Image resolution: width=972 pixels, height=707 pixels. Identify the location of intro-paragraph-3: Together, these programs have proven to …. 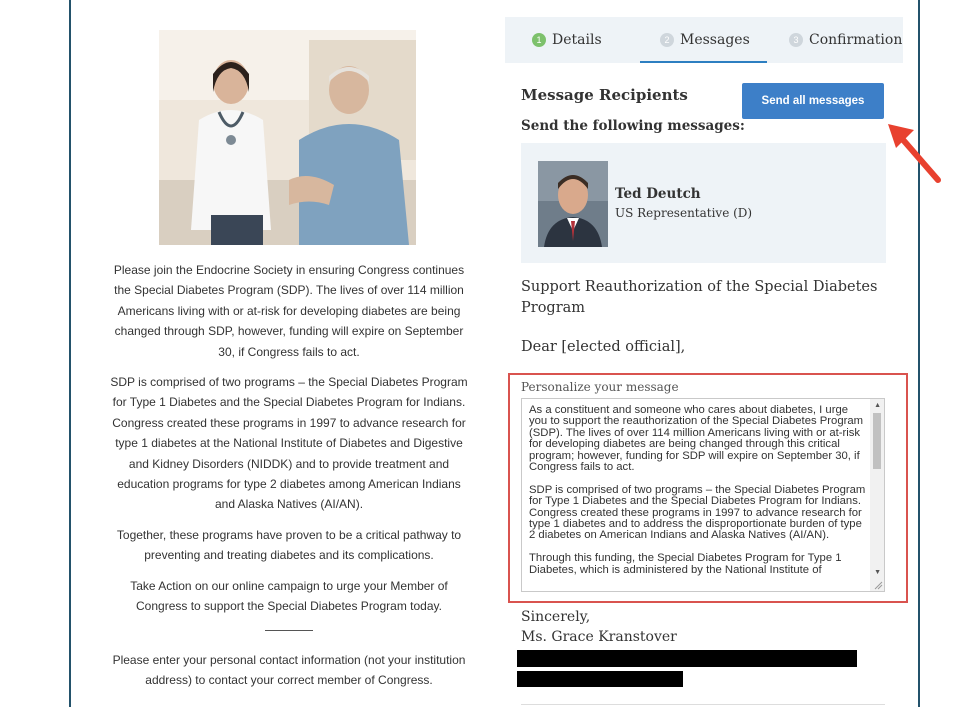
(289, 545).